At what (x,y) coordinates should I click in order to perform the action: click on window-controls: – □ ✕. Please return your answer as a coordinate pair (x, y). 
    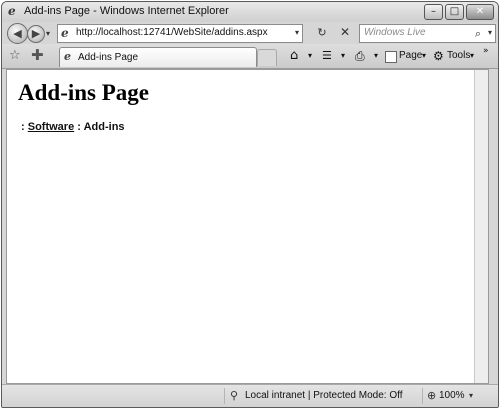
    Looking at the image, I should click on (459, 12).